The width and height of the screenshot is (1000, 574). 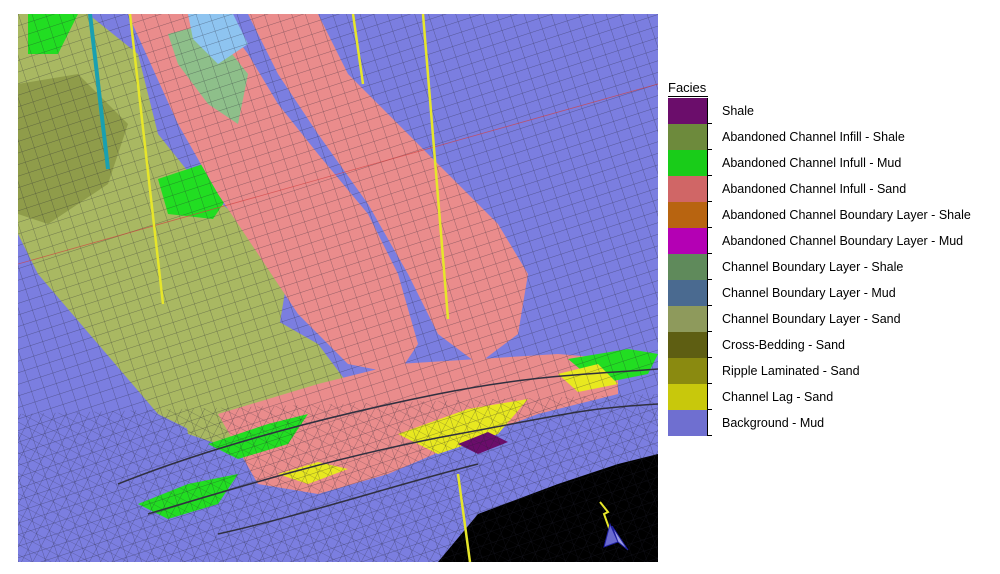 I want to click on legend-item: Channel Boundary Layer - Mud, so click(x=833, y=293).